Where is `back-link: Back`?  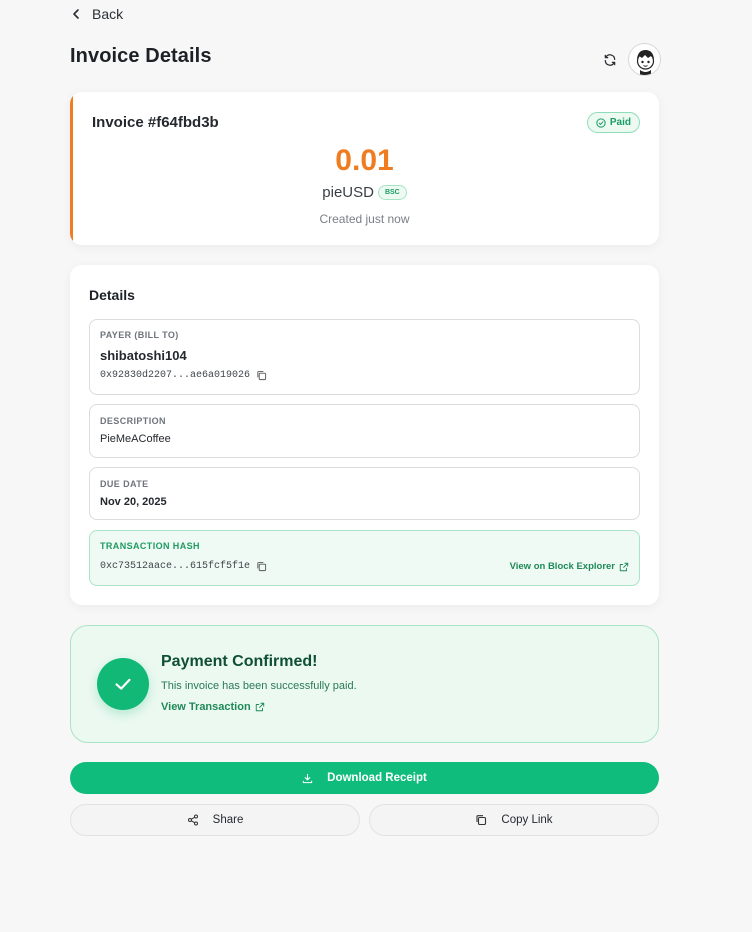 back-link: Back is located at coordinates (96, 14).